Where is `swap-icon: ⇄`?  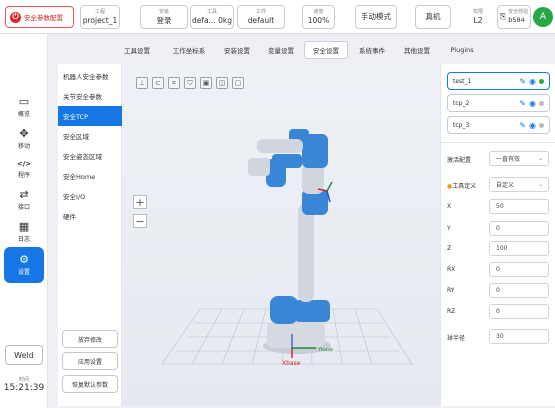 swap-icon: ⇄ is located at coordinates (24, 194).